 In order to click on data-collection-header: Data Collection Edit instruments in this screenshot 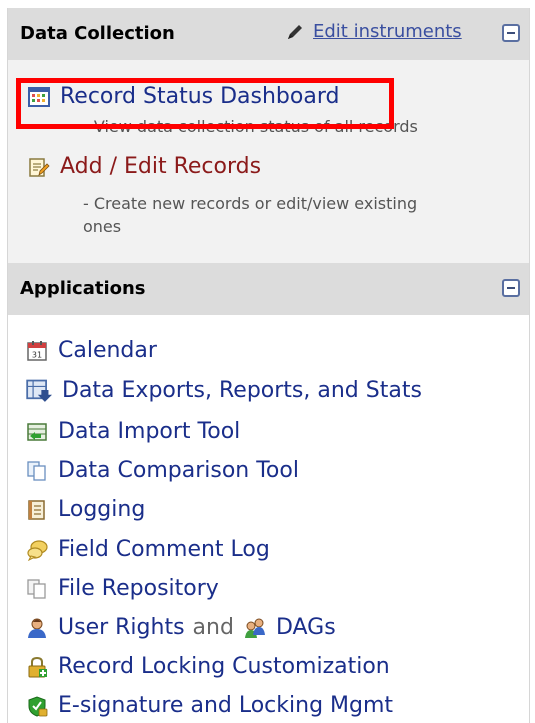, I will do `click(268, 34)`.